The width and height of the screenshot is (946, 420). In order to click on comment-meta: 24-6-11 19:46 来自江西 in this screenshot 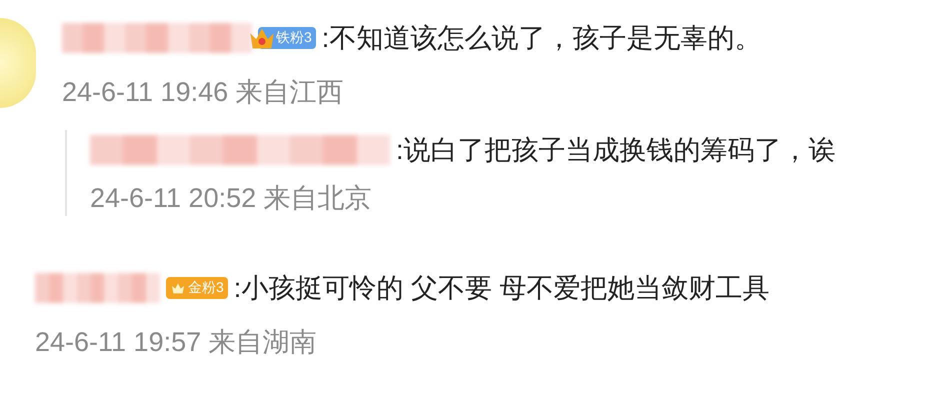, I will do `click(203, 92)`.